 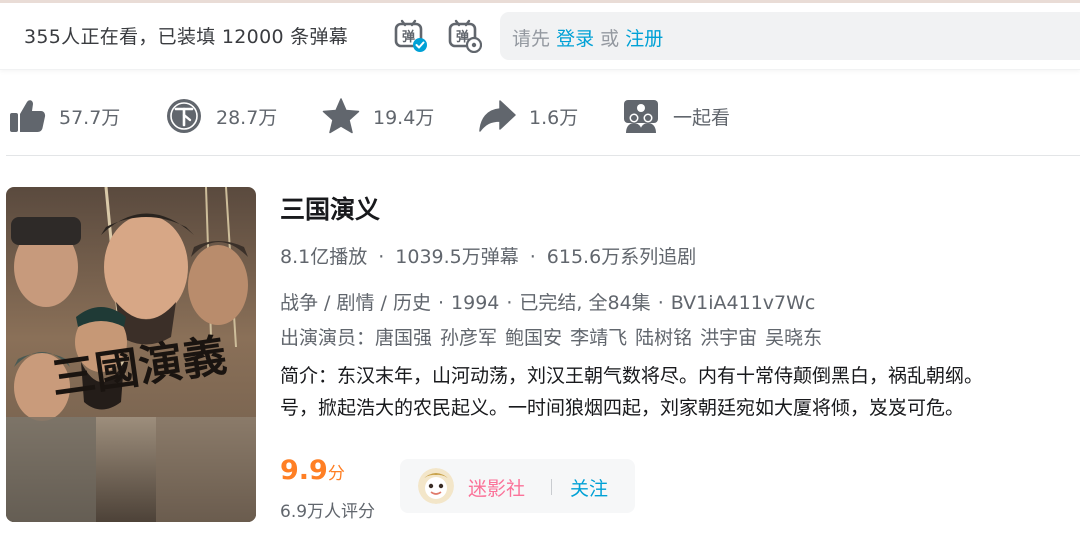 I want to click on danmaku-settings-button: 弹, so click(x=464, y=35).